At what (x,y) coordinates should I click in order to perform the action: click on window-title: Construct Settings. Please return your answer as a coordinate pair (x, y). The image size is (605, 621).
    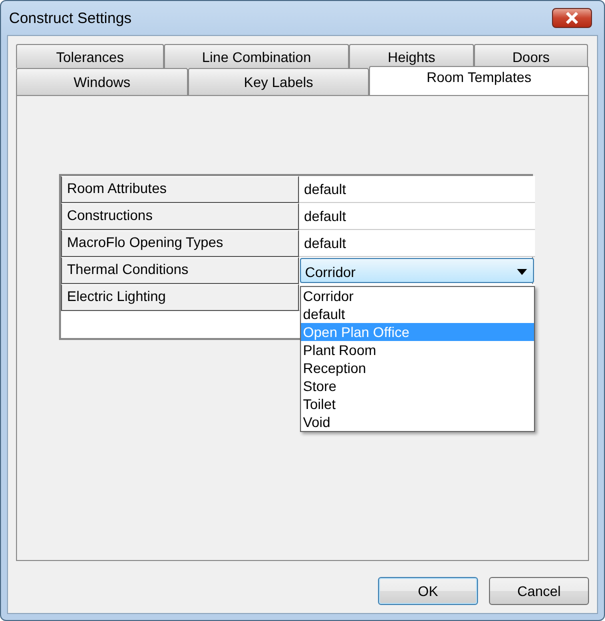
    Looking at the image, I should click on (70, 18).